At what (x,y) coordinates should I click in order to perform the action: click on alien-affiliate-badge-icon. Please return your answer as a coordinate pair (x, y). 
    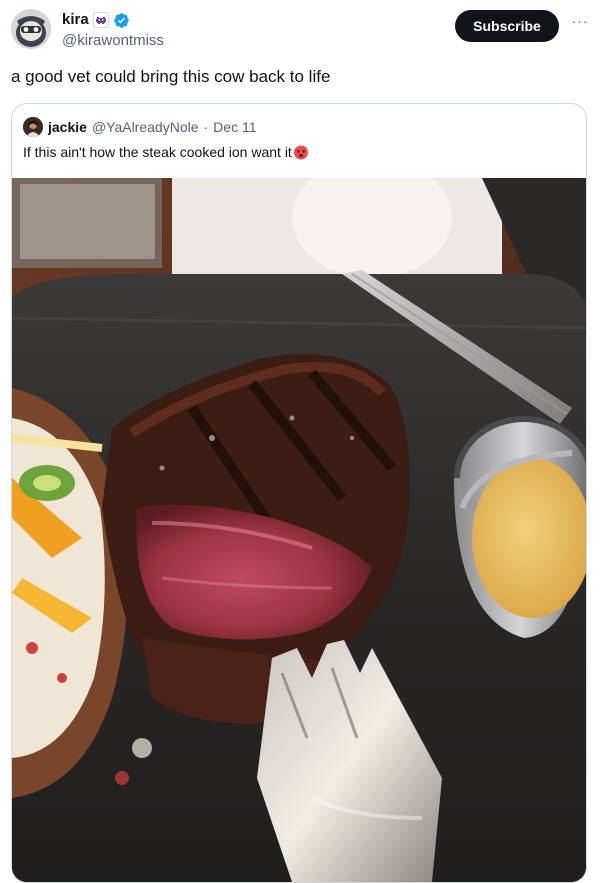
    Looking at the image, I should click on (100, 20).